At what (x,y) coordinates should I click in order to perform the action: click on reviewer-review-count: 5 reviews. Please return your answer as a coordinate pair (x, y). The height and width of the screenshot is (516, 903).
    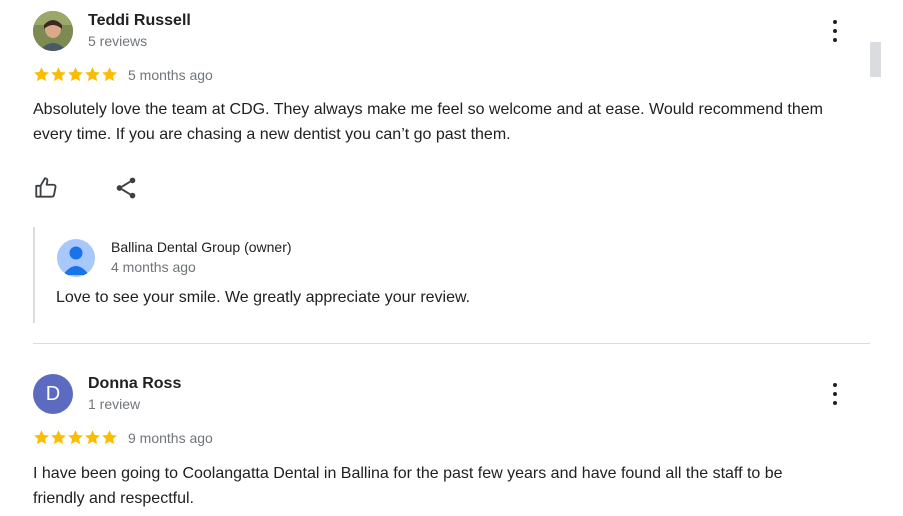
    Looking at the image, I should click on (118, 41).